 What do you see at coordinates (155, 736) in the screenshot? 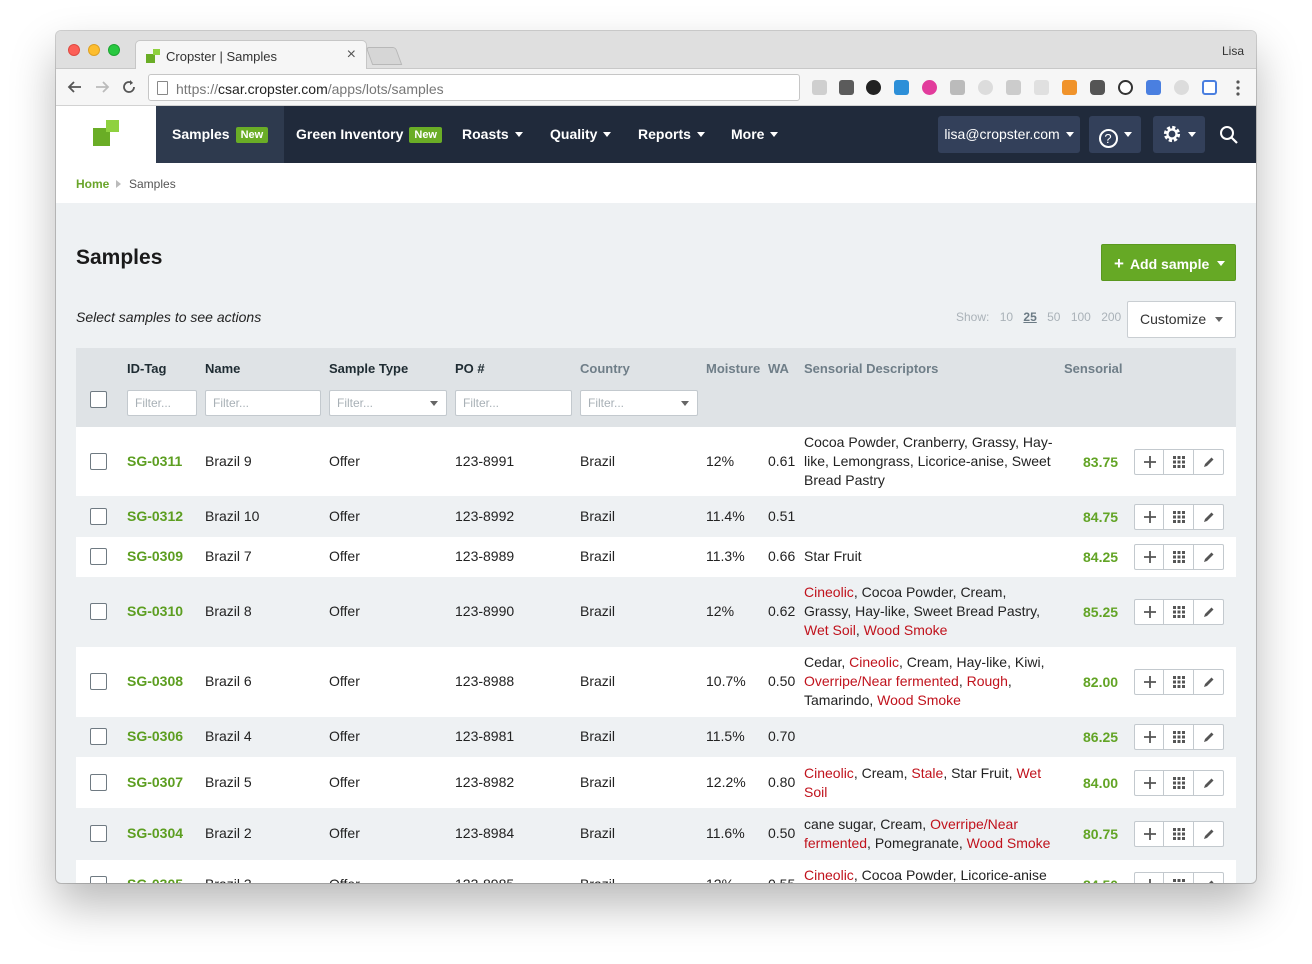
I see `sample-id-link: SG-0306` at bounding box center [155, 736].